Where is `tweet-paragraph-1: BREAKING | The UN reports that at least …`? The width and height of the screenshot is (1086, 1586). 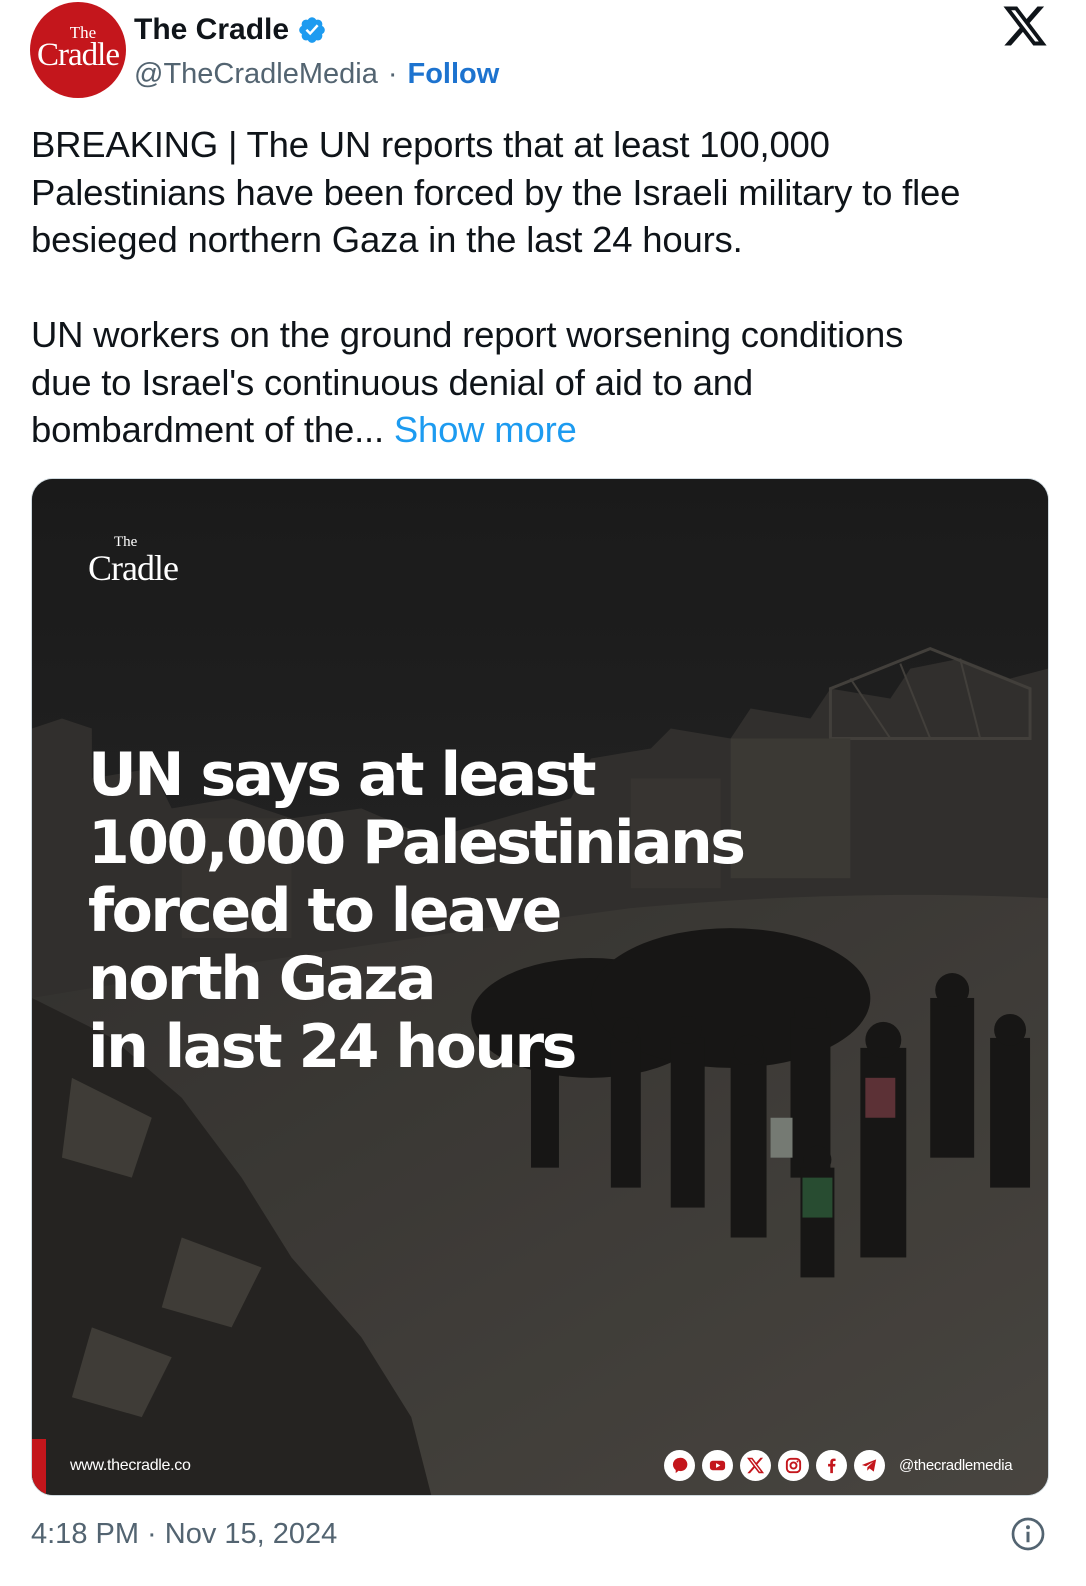 tweet-paragraph-1: BREAKING | The UN reports that at least … is located at coordinates (496, 192).